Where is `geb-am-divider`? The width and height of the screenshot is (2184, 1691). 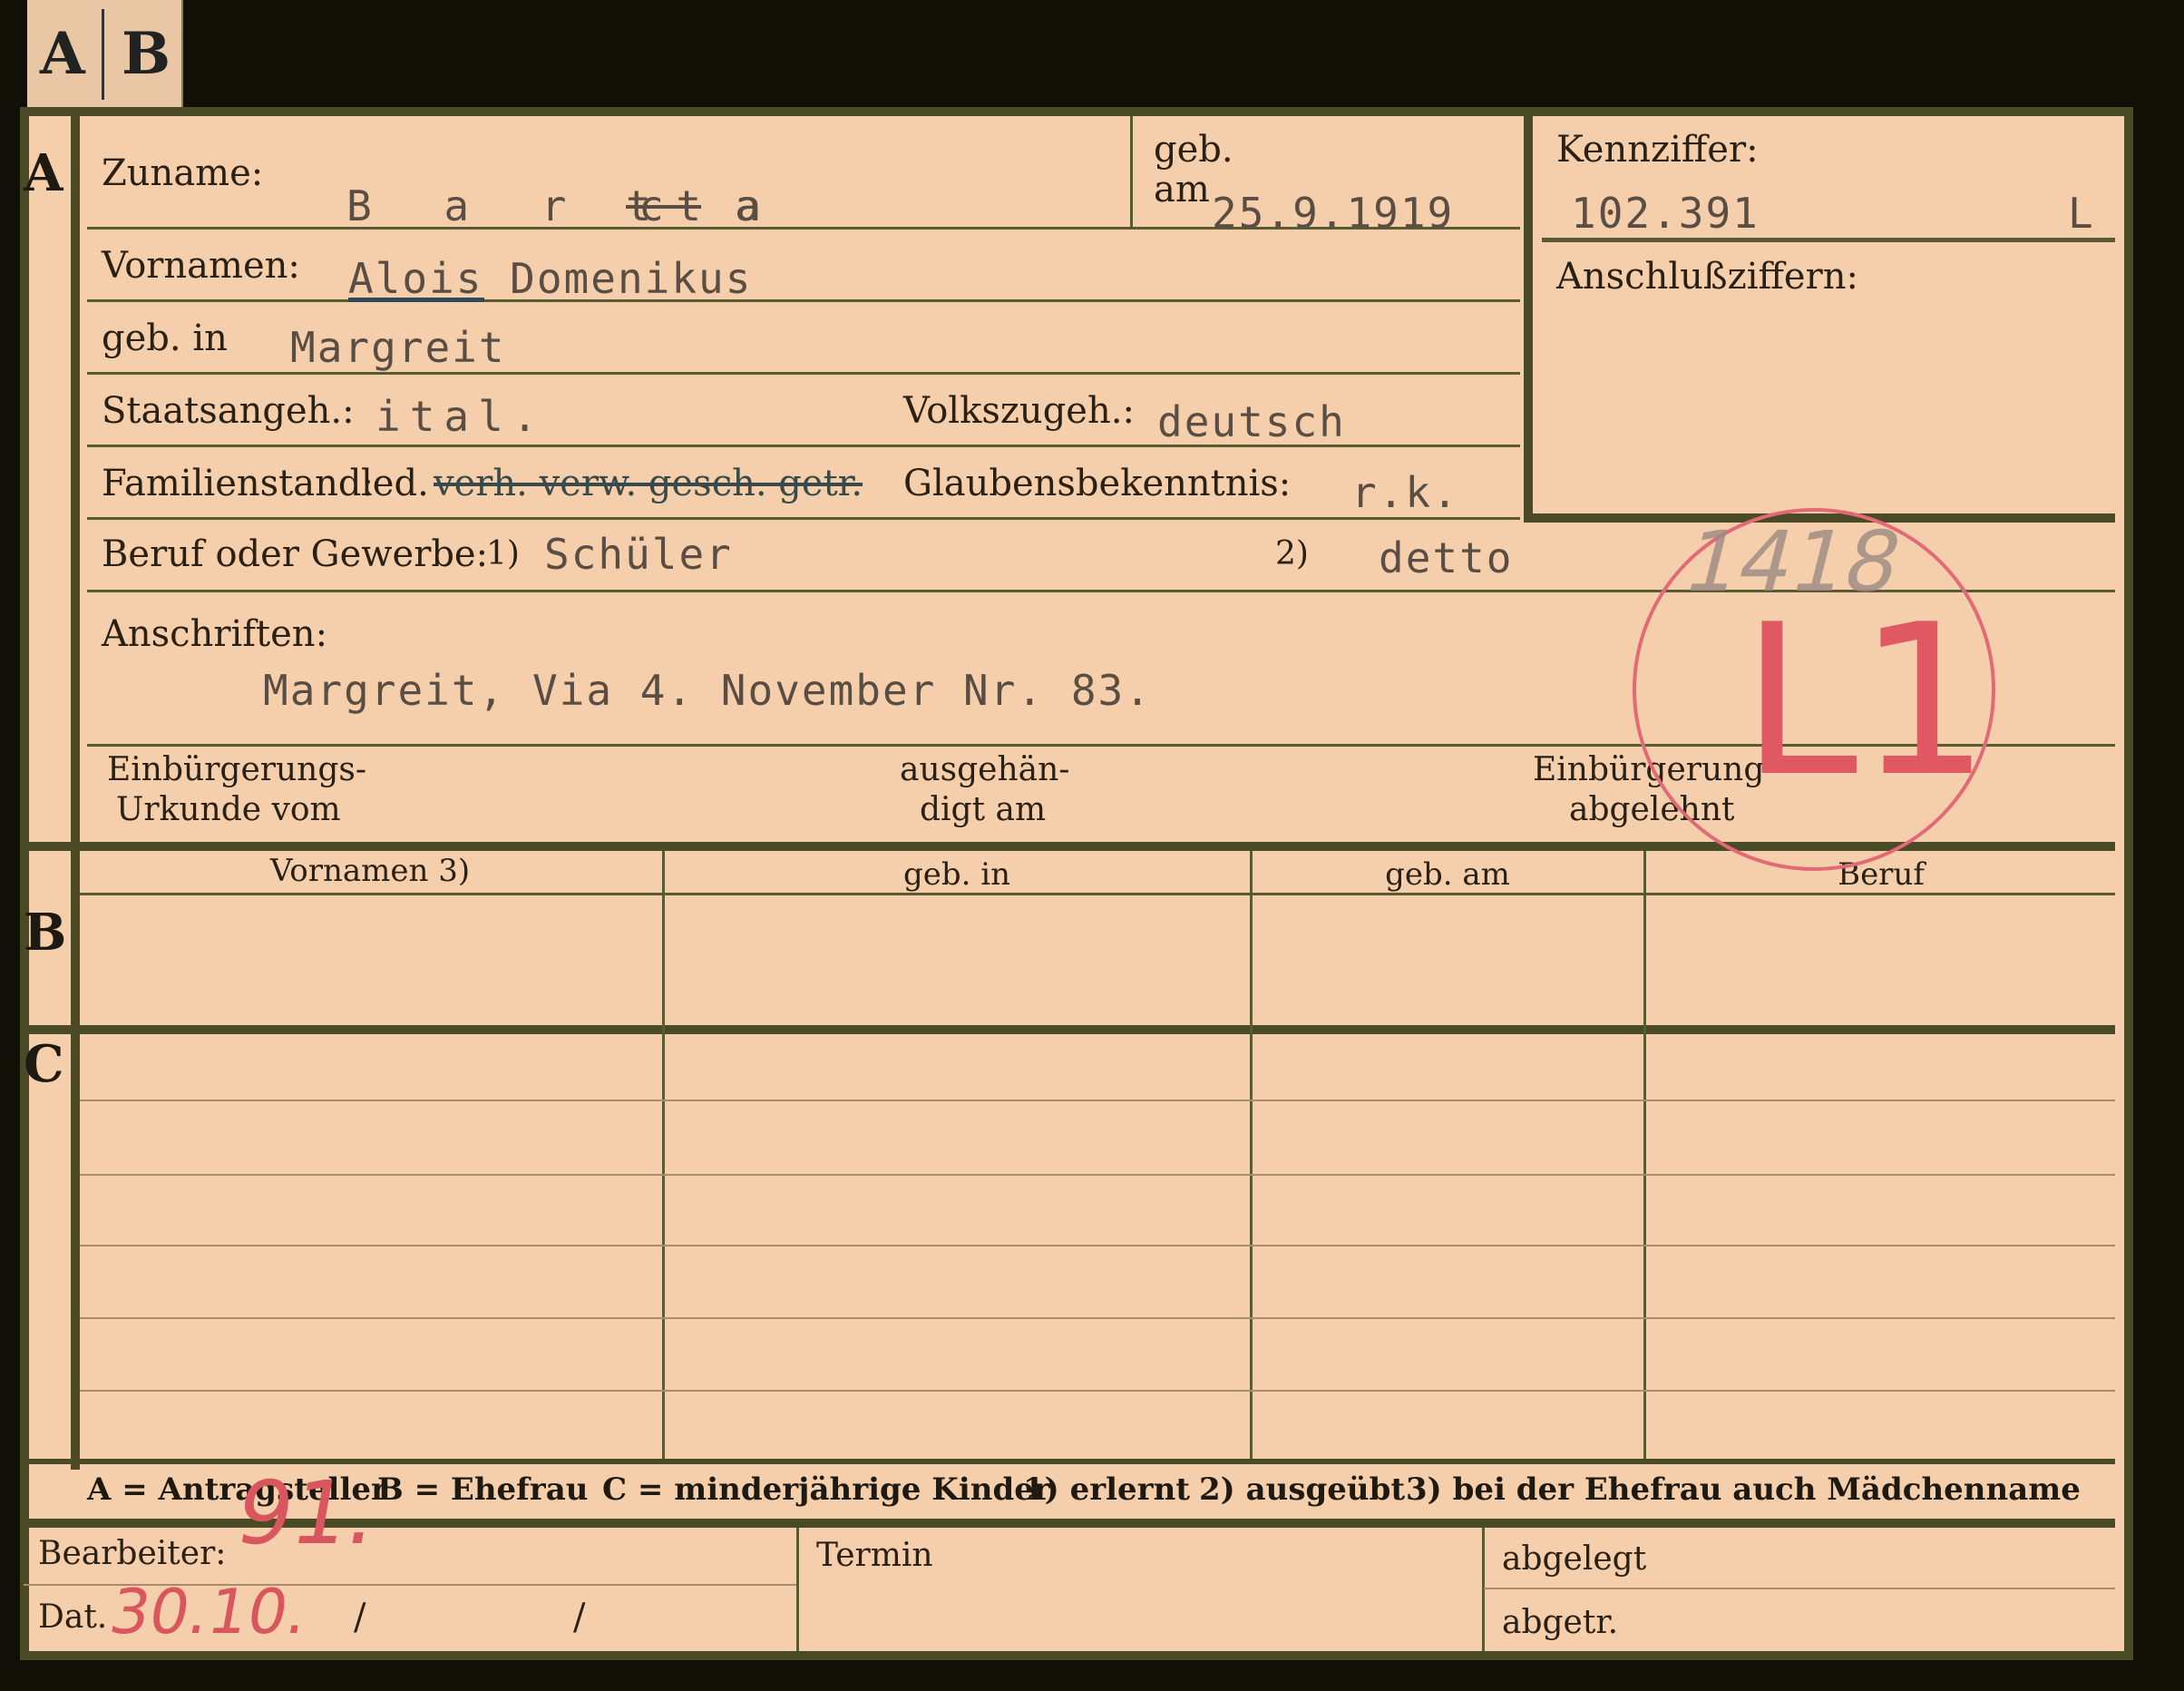
geb-am-divider is located at coordinates (1131, 171).